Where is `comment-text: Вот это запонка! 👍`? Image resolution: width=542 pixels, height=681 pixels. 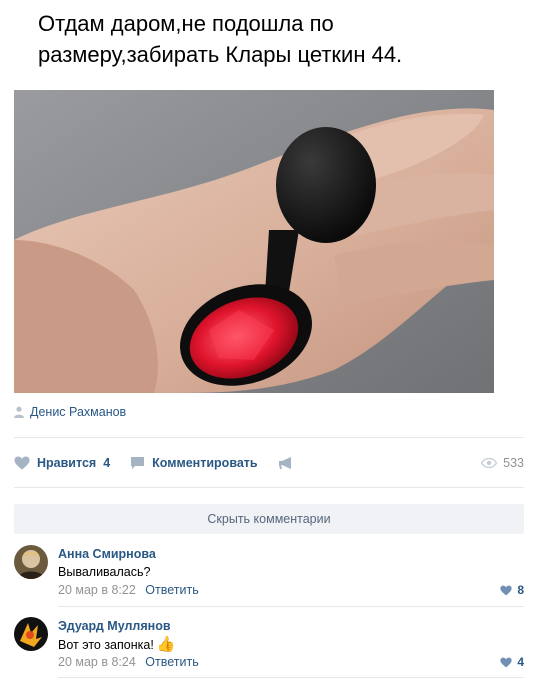 comment-text: Вот это запонка! 👍 is located at coordinates (117, 644).